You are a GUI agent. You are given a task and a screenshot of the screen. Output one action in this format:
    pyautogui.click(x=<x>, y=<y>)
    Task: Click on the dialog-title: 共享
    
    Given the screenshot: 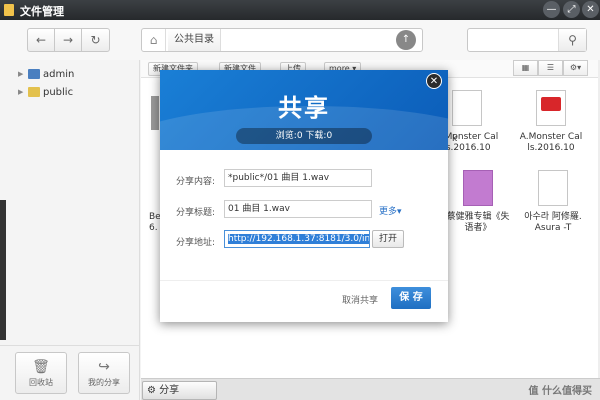 What is the action you would take?
    pyautogui.click(x=304, y=108)
    